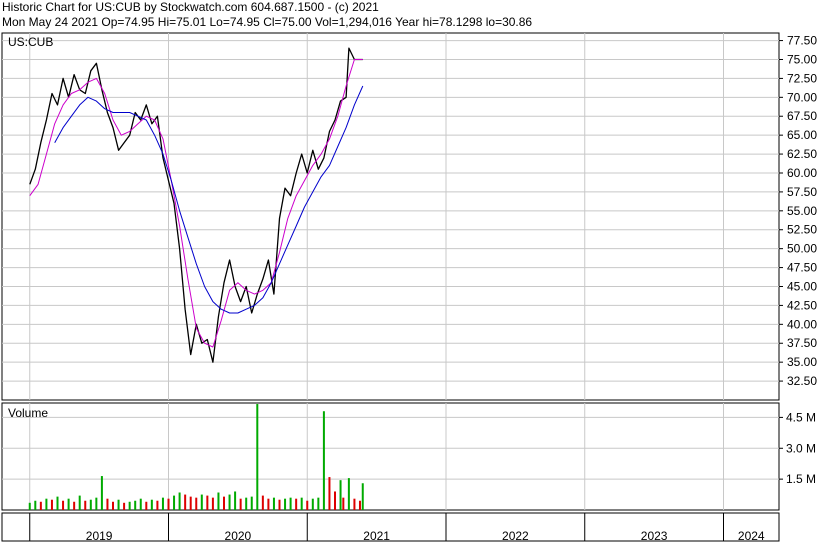  Describe the element at coordinates (801, 448) in the screenshot. I see `volume-tick-label: 3.0 M` at that location.